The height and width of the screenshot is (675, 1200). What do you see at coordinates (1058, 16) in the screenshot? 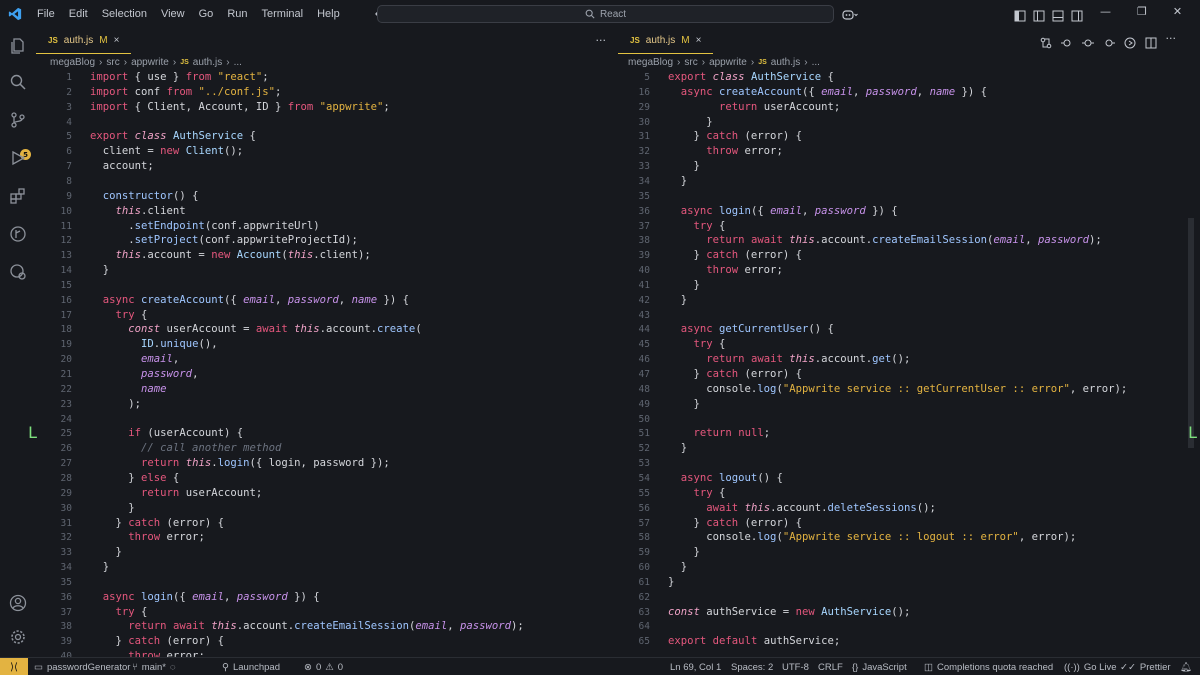
I see `toggle-panel-icon` at bounding box center [1058, 16].